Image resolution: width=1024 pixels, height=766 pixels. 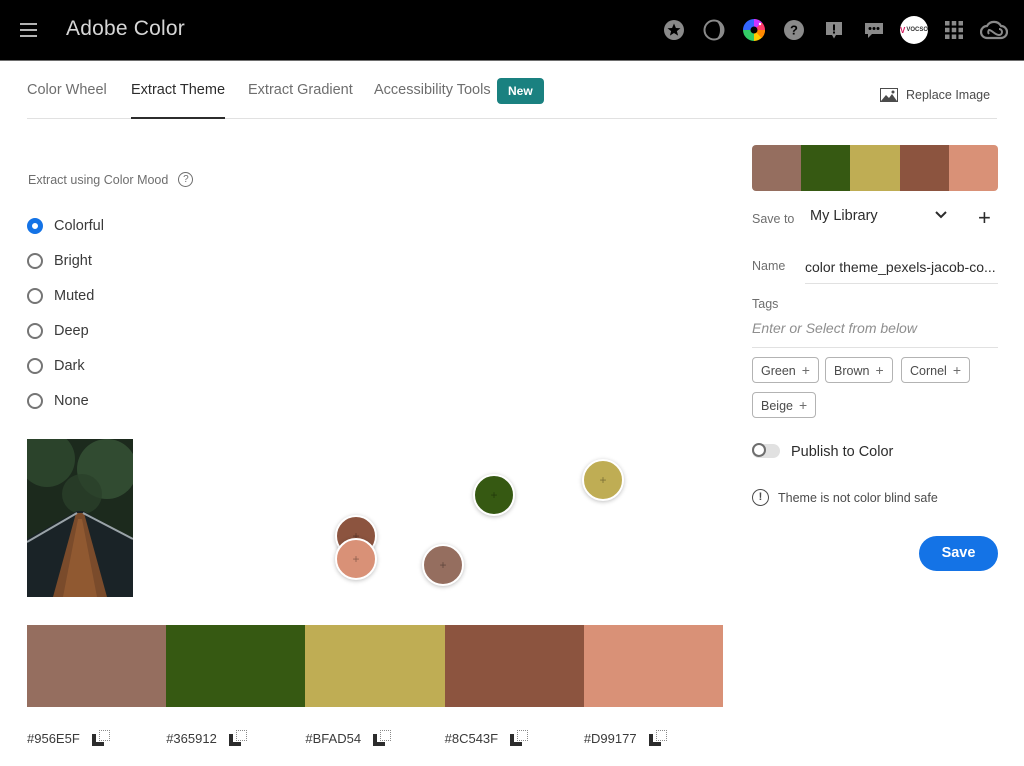 What do you see at coordinates (765, 304) in the screenshot?
I see `tags-label: Tags` at bounding box center [765, 304].